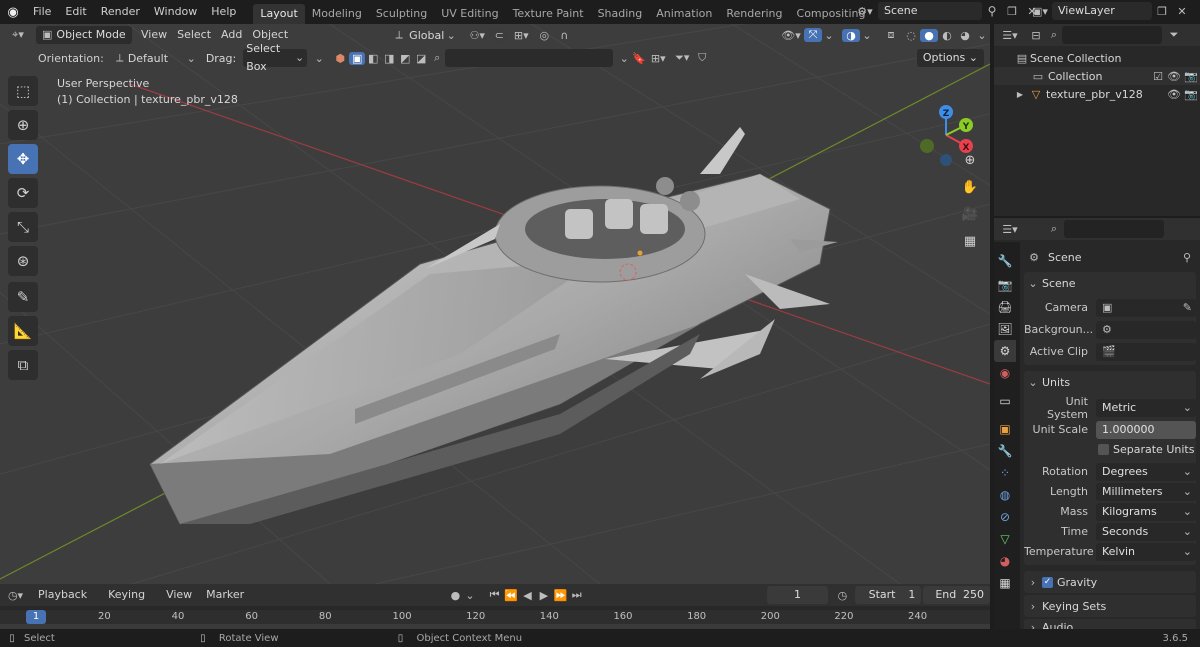  Describe the element at coordinates (223, 12) in the screenshot. I see `menu-help: Help` at that location.